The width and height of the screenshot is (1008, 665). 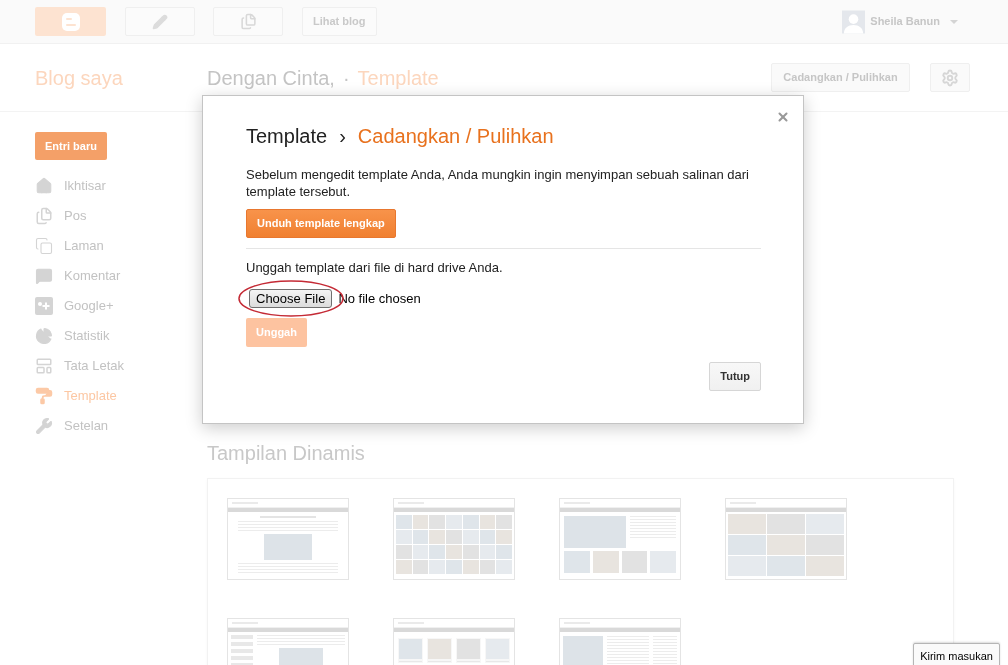 What do you see at coordinates (271, 78) in the screenshot?
I see `blog-name: Dengan Cinta,` at bounding box center [271, 78].